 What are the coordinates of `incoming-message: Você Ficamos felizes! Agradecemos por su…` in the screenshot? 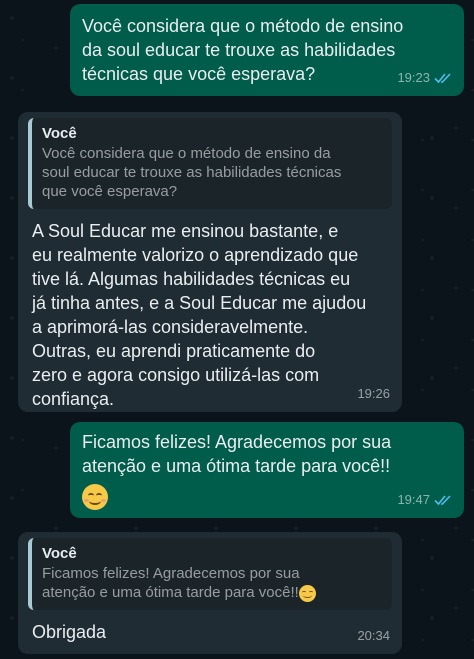 It's located at (210, 593).